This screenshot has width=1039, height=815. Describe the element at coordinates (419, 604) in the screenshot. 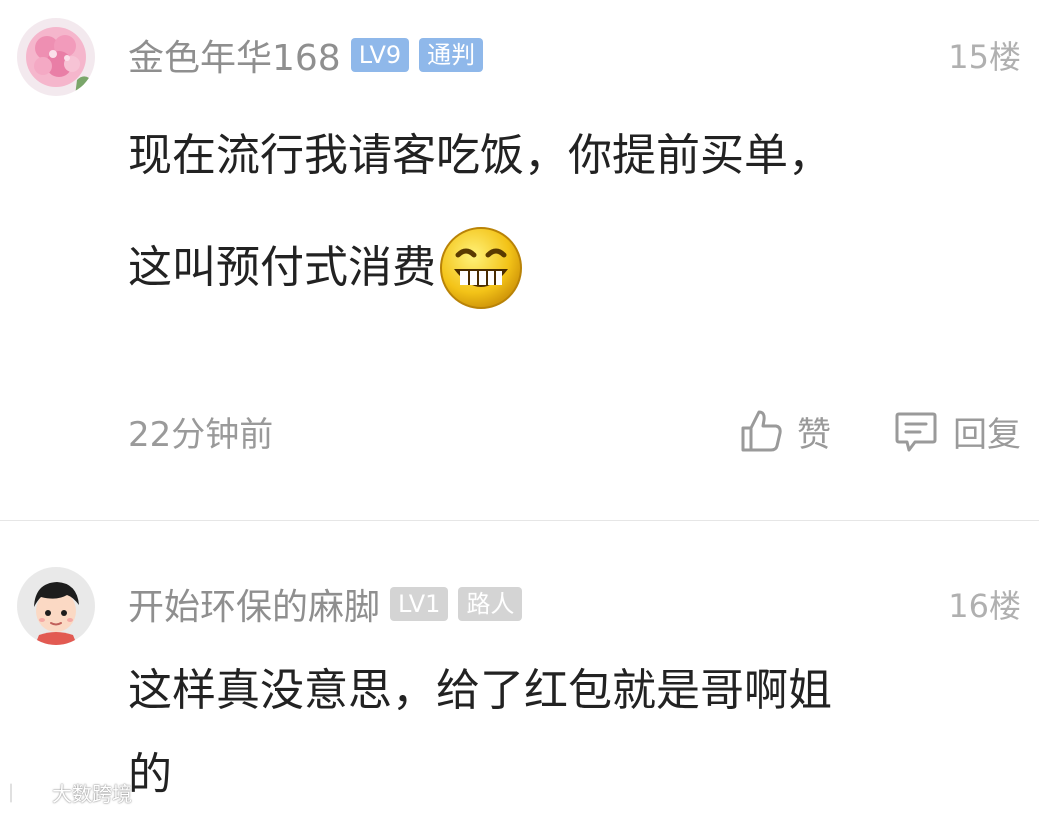

I see `level-badge: LV1` at that location.